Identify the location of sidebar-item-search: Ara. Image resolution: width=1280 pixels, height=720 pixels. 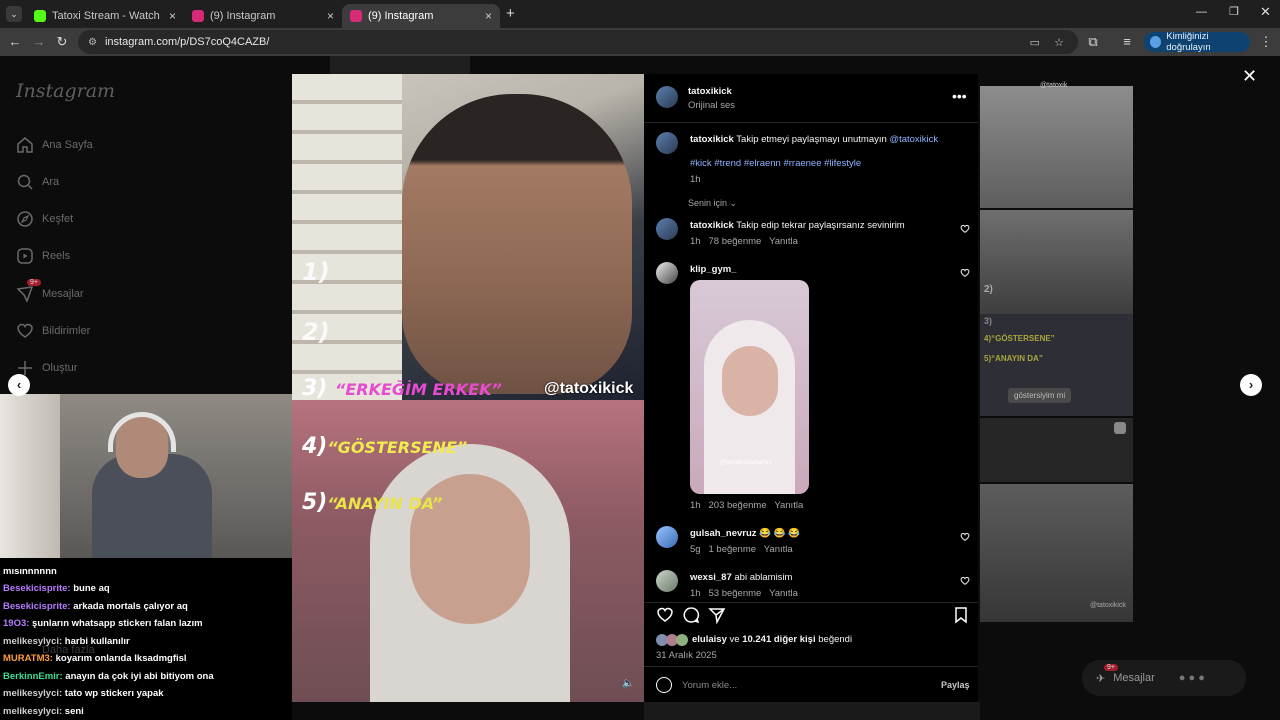
(37, 182).